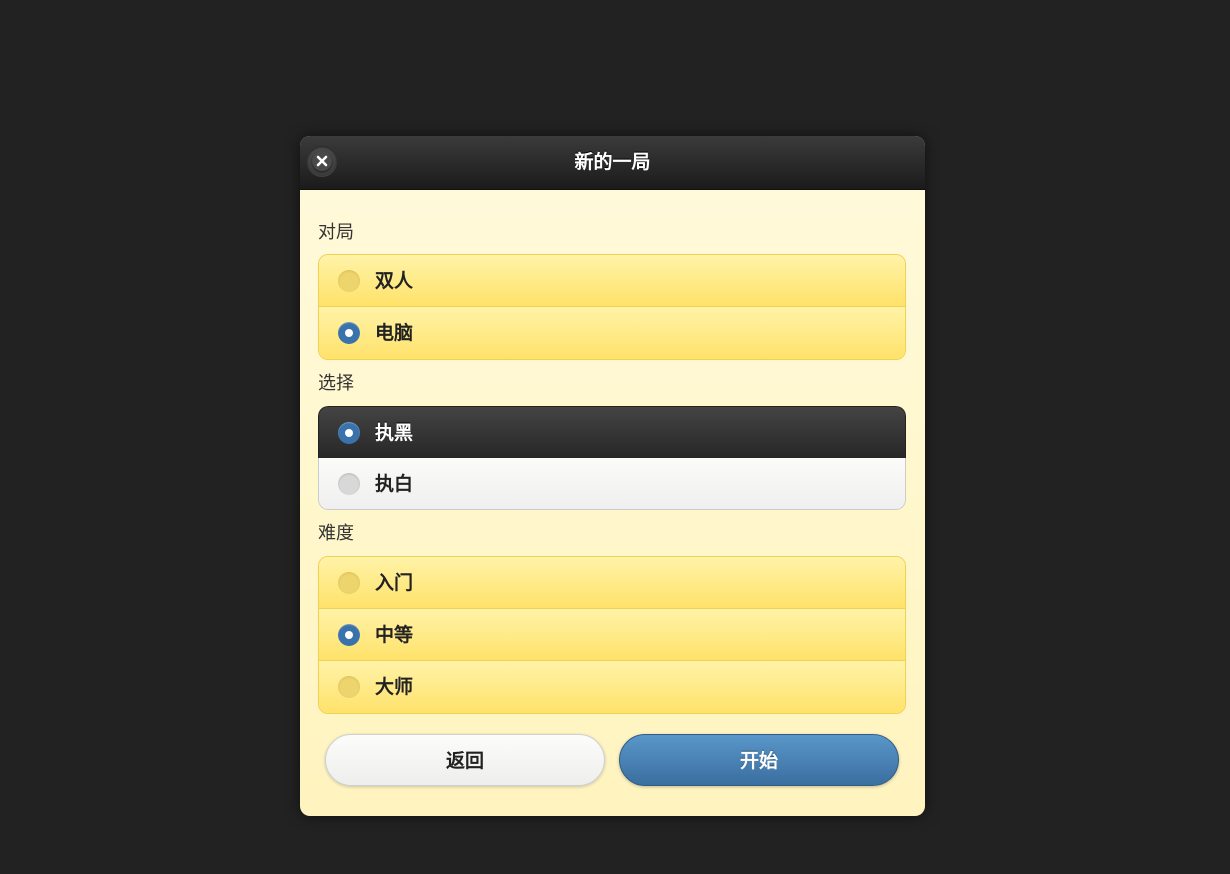 The width and height of the screenshot is (1230, 874). Describe the element at coordinates (612, 281) in the screenshot. I see `mode-option-two-player: 双人` at that location.